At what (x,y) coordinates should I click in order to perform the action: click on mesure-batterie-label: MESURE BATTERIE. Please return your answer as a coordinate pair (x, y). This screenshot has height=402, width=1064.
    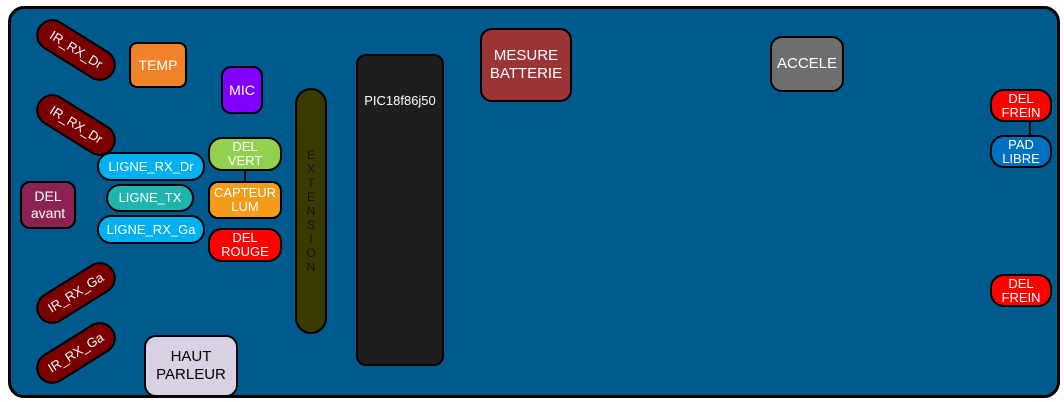
    Looking at the image, I should click on (526, 64).